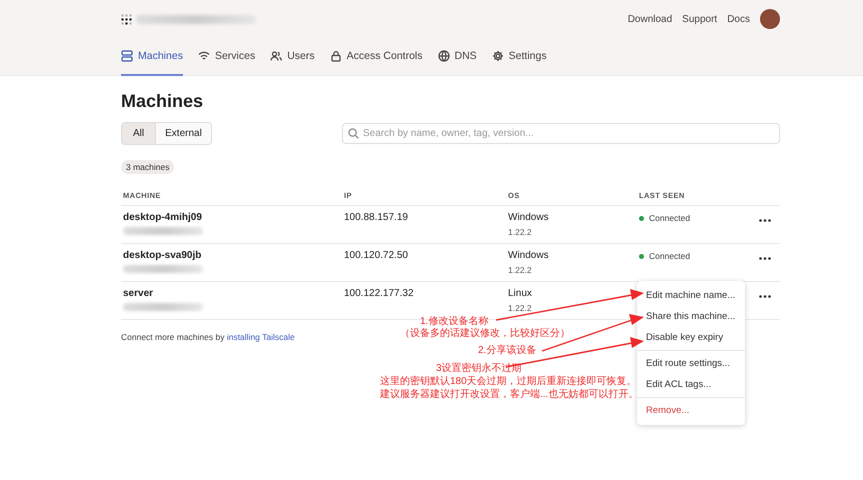 The image size is (863, 480). Describe the element at coordinates (336, 56) in the screenshot. I see `lock-icon` at that location.